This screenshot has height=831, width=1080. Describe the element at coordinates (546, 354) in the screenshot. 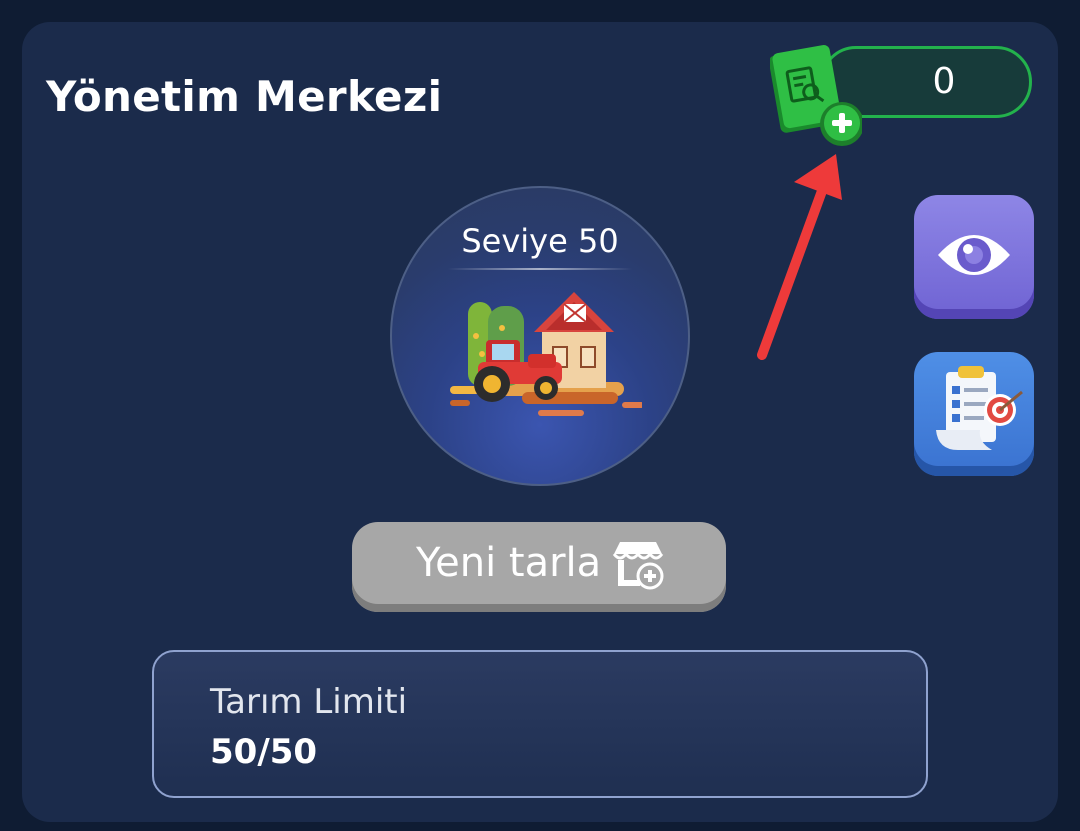

I see `farm-illustration` at that location.